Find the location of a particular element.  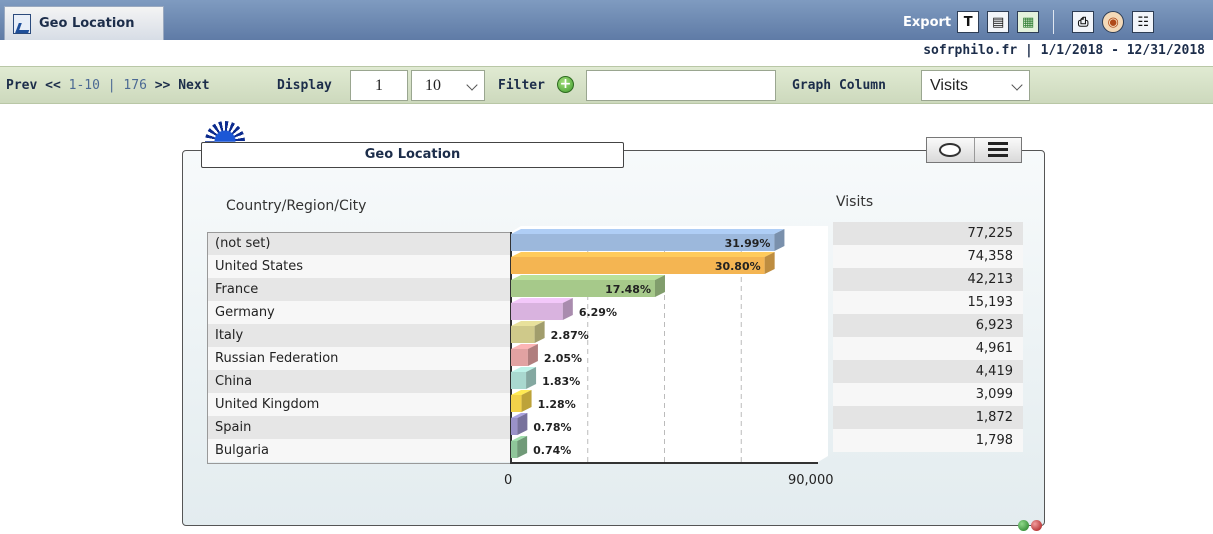

bar-percent-label: 2.87% is located at coordinates (570, 335).